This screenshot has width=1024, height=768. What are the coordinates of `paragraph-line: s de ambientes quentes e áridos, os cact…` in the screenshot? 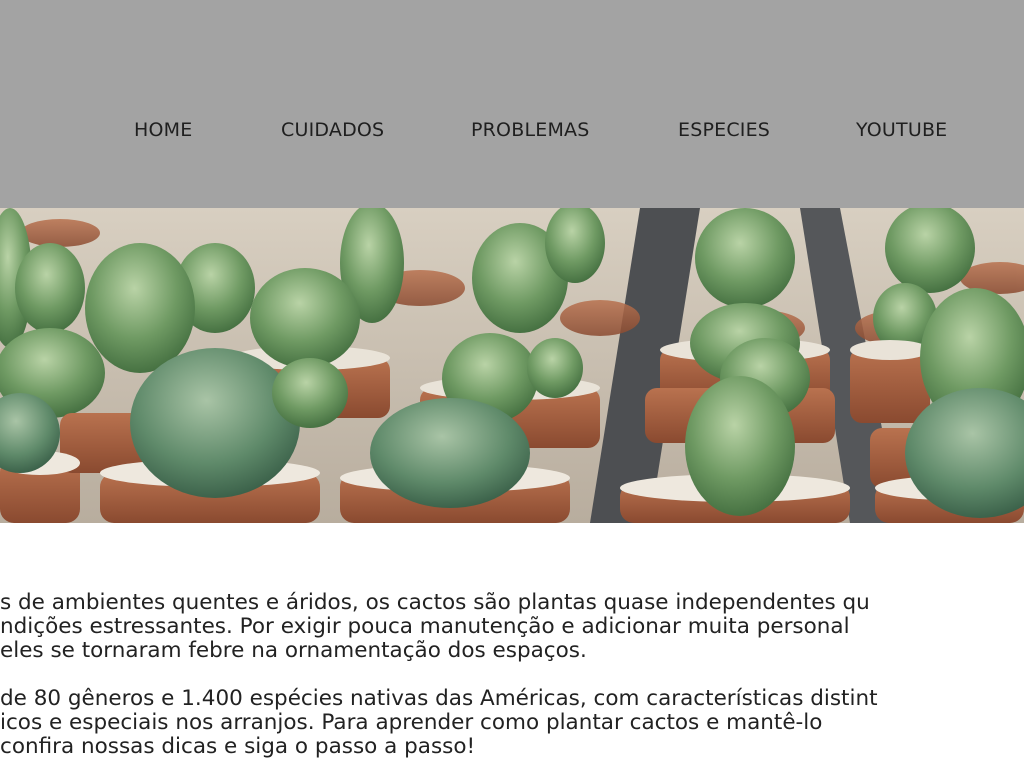 It's located at (435, 603).